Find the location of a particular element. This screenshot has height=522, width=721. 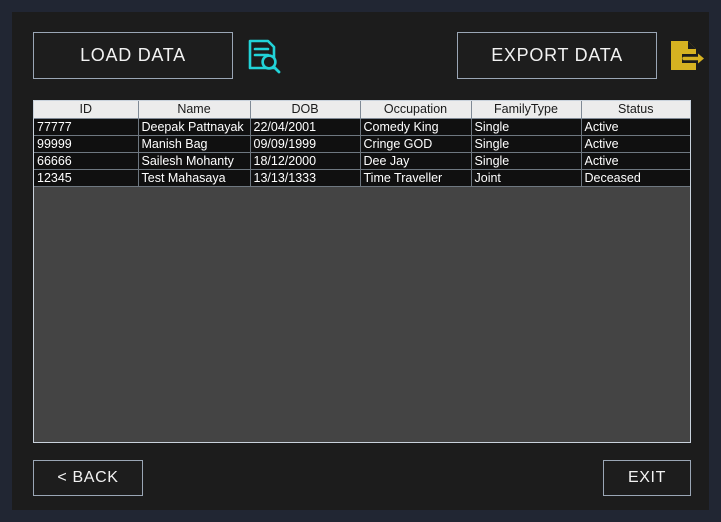

back-button: < BACK is located at coordinates (88, 478).